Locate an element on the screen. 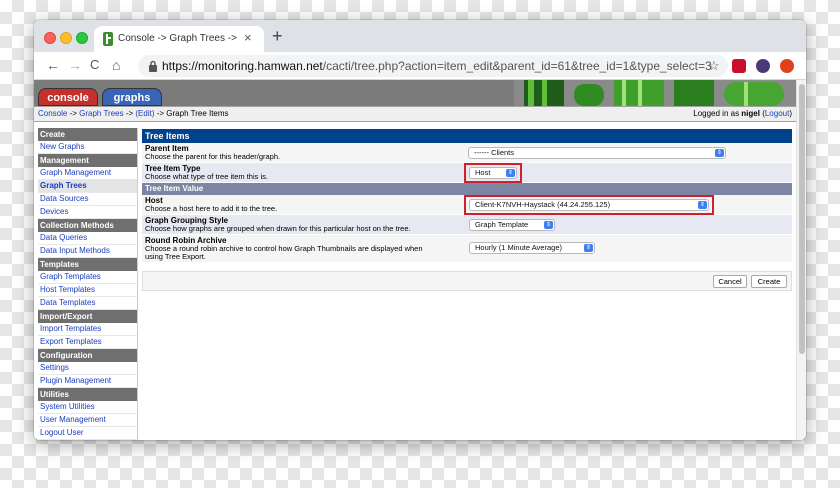  sidebar-section-import-export: Import/Export is located at coordinates (87, 316).